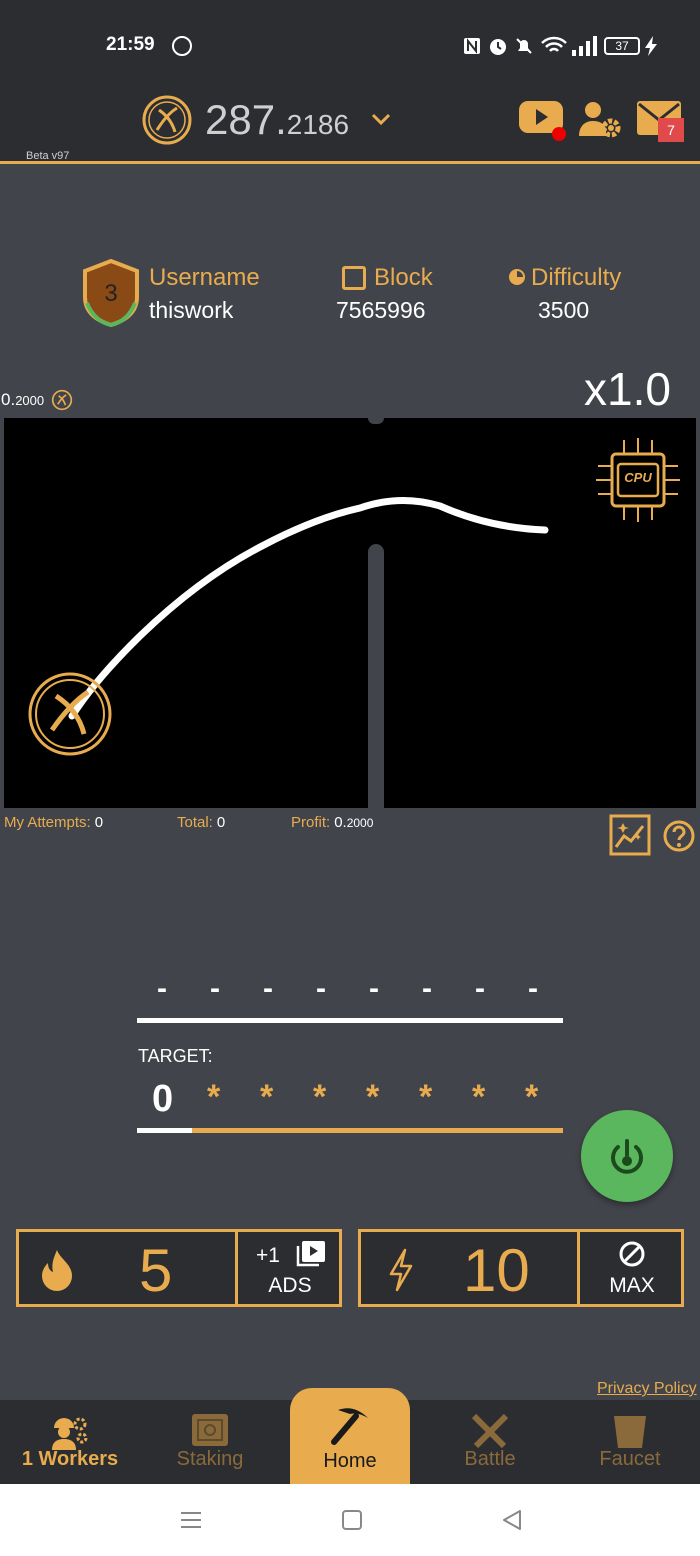 The image size is (700, 1556). I want to click on ads-label: ADS, so click(290, 1285).